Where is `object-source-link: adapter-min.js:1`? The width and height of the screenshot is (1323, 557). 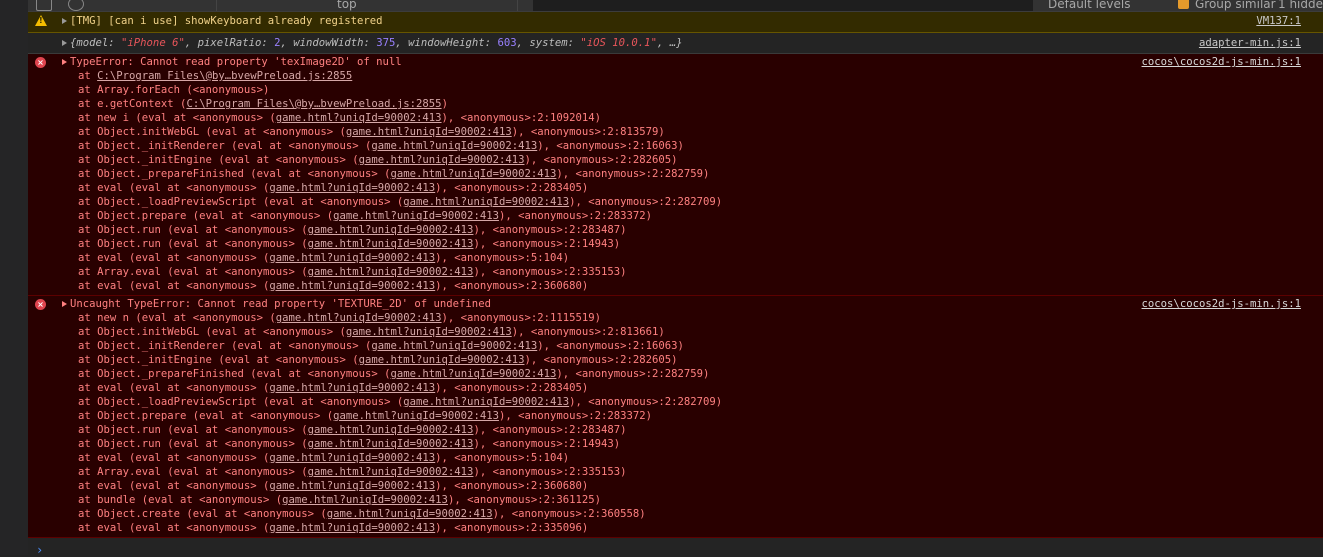 object-source-link: adapter-min.js:1 is located at coordinates (1250, 43).